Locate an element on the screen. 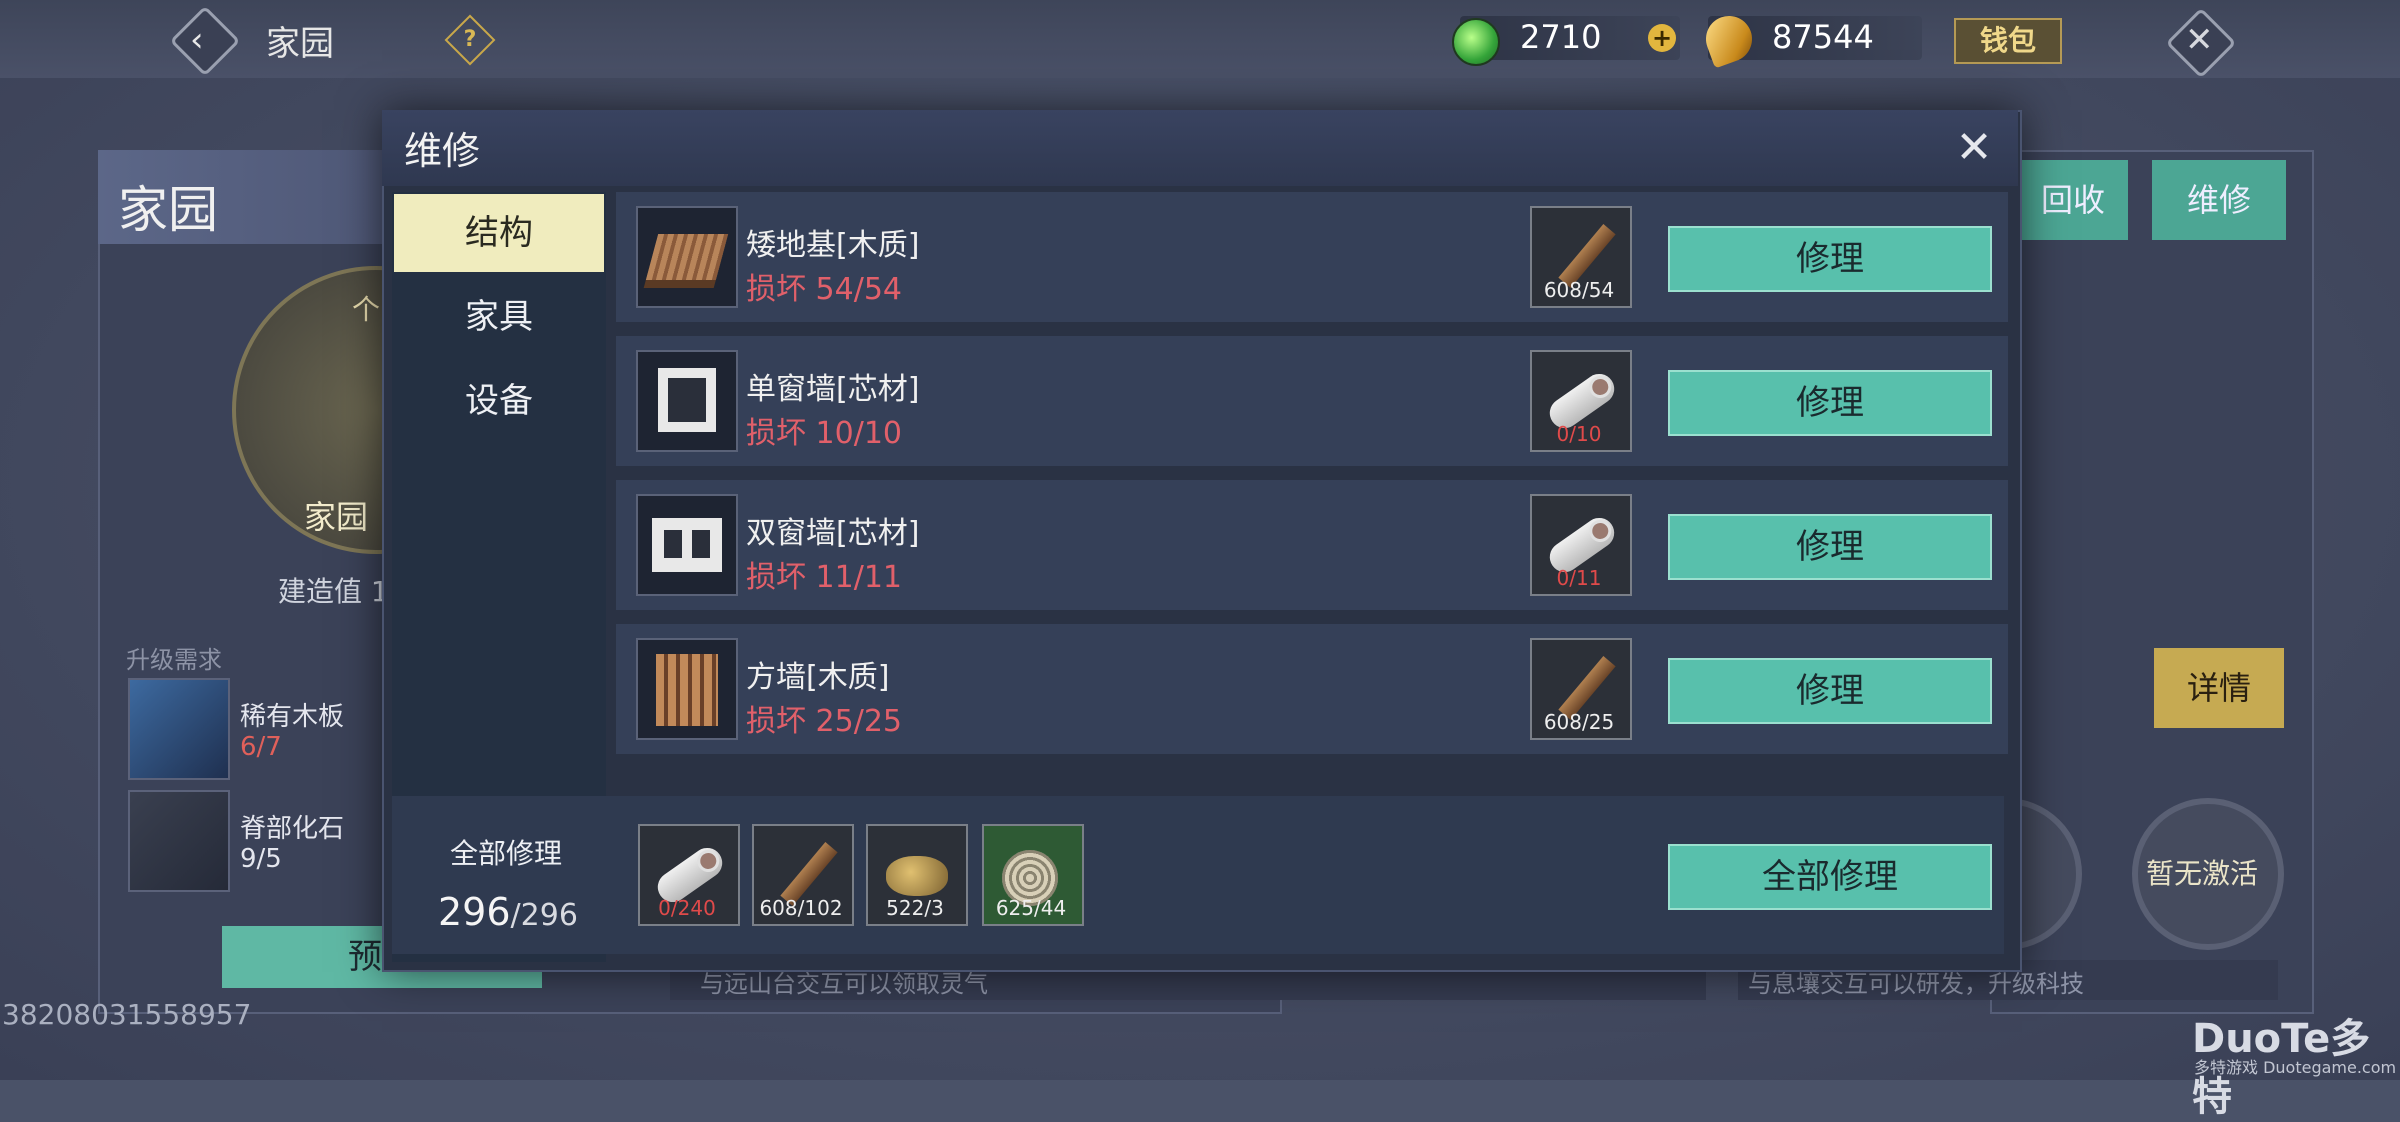  player-id: 38208031558957 is located at coordinates (127, 1014).